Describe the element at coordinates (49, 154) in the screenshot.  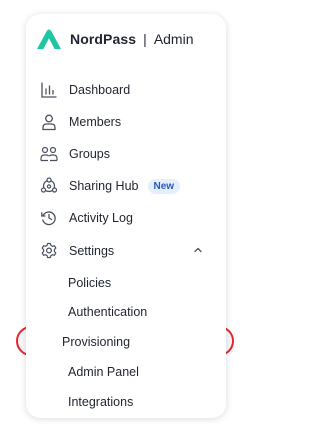
I see `users-icon` at that location.